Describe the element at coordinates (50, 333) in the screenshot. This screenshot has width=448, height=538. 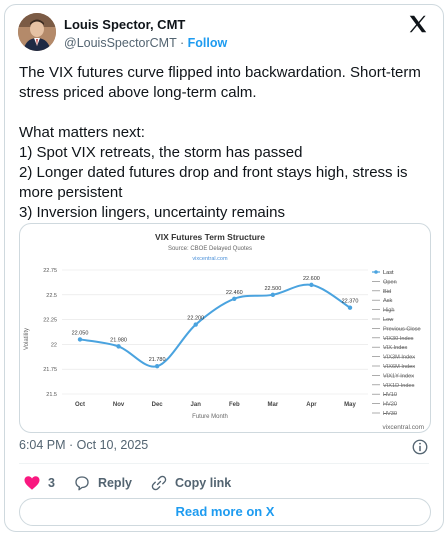
I see `y-axis-ticks: 21.5 21.75 22 22.25 22.5 22.75` at that location.